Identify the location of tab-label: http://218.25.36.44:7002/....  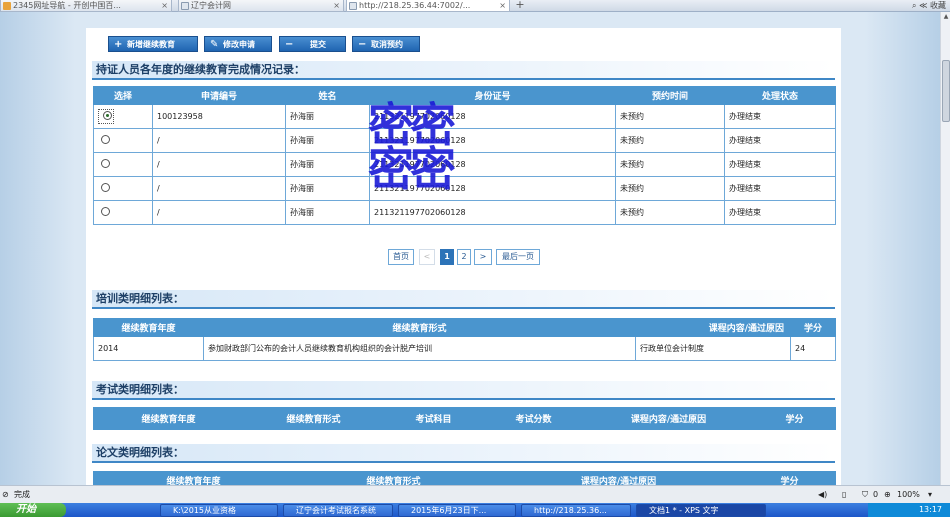
(415, 5).